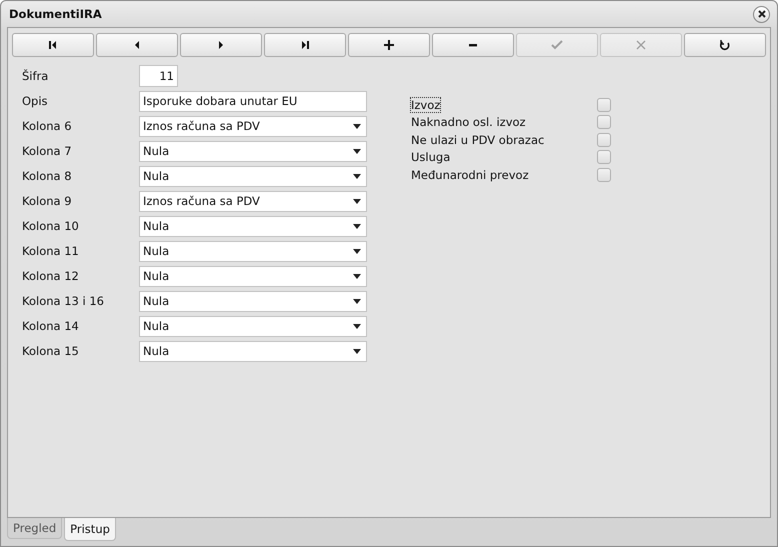 The image size is (778, 547). I want to click on first-button, so click(53, 45).